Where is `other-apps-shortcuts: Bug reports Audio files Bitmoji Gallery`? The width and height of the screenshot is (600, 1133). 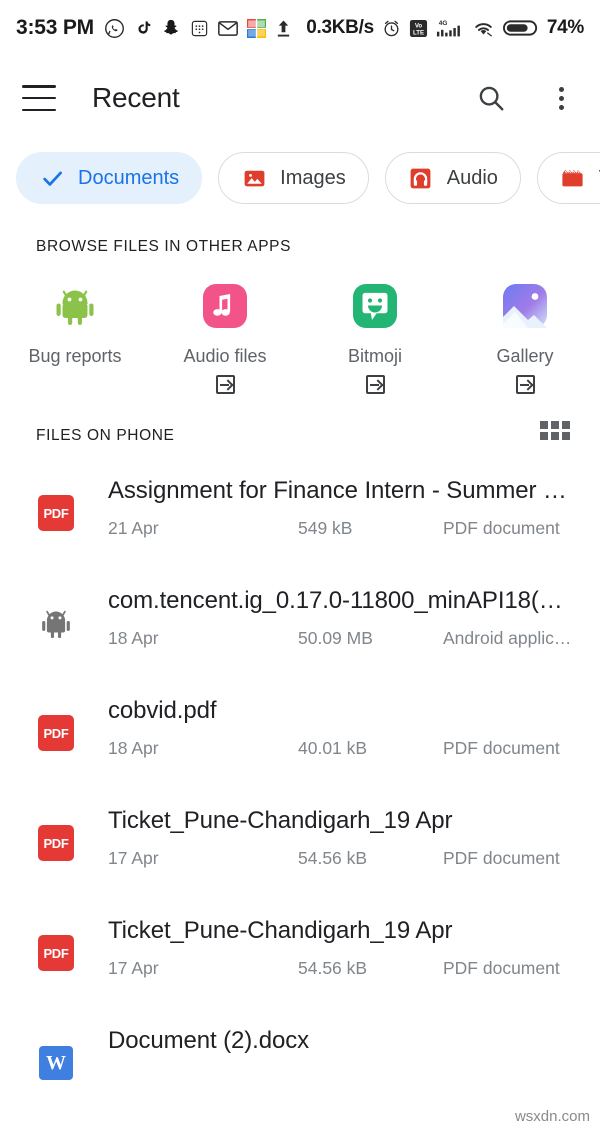
other-apps-shortcuts: Bug reports Audio files Bitmoji Gallery is located at coordinates (300, 325).